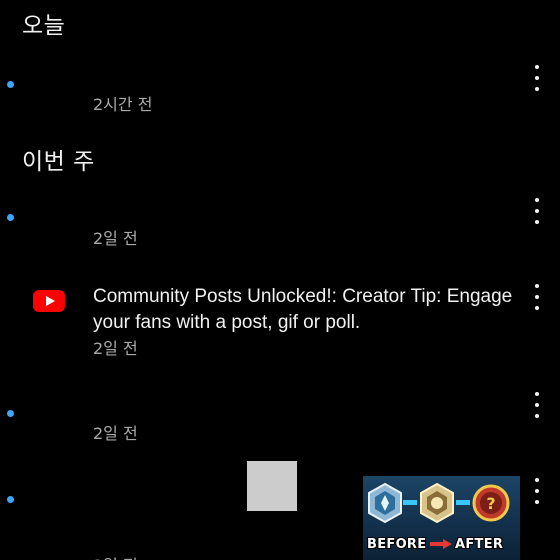 The height and width of the screenshot is (560, 560). What do you see at coordinates (479, 544) in the screenshot?
I see `thumbnail-after-text: AFTER` at bounding box center [479, 544].